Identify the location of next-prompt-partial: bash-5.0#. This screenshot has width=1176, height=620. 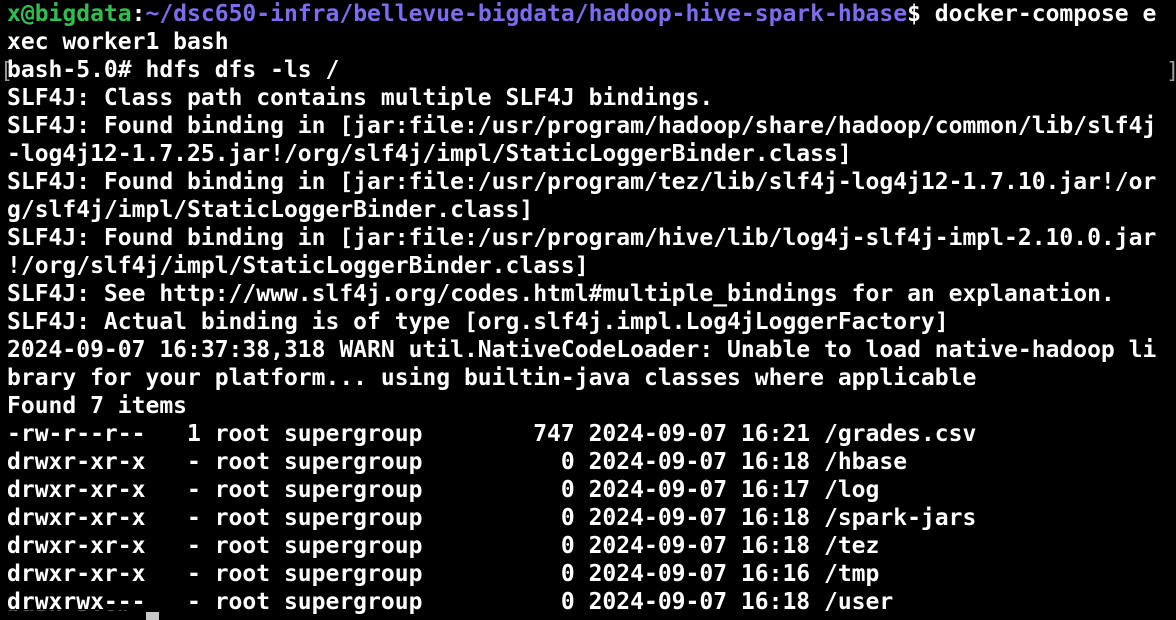
(72, 615).